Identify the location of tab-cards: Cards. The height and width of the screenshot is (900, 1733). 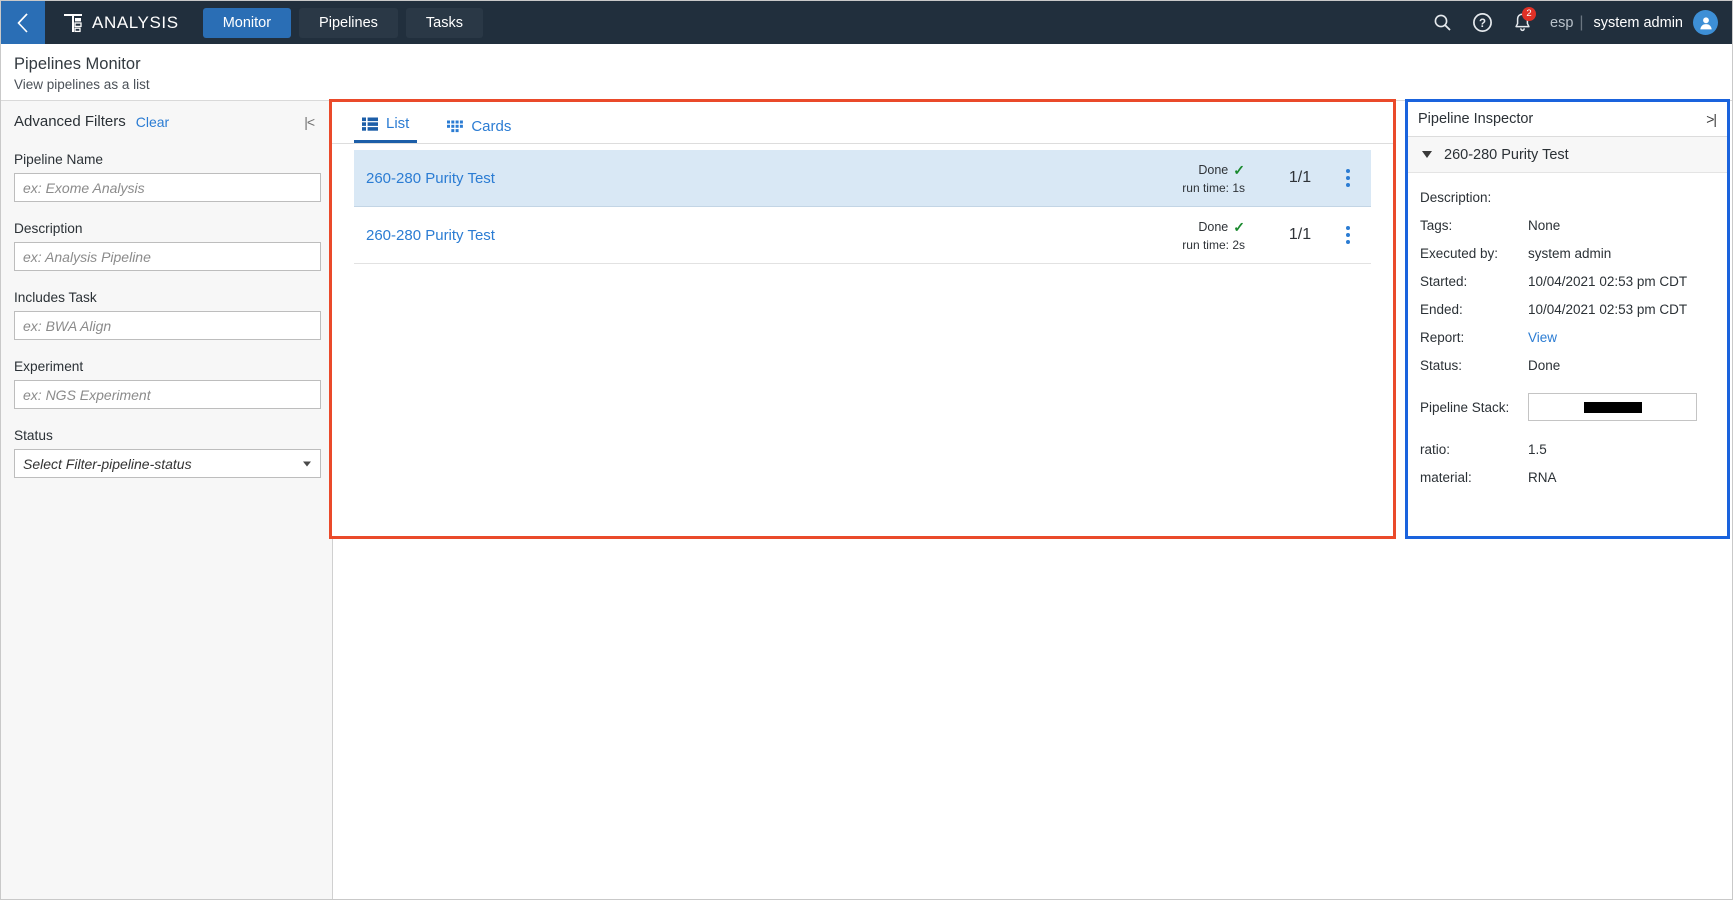
(479, 130).